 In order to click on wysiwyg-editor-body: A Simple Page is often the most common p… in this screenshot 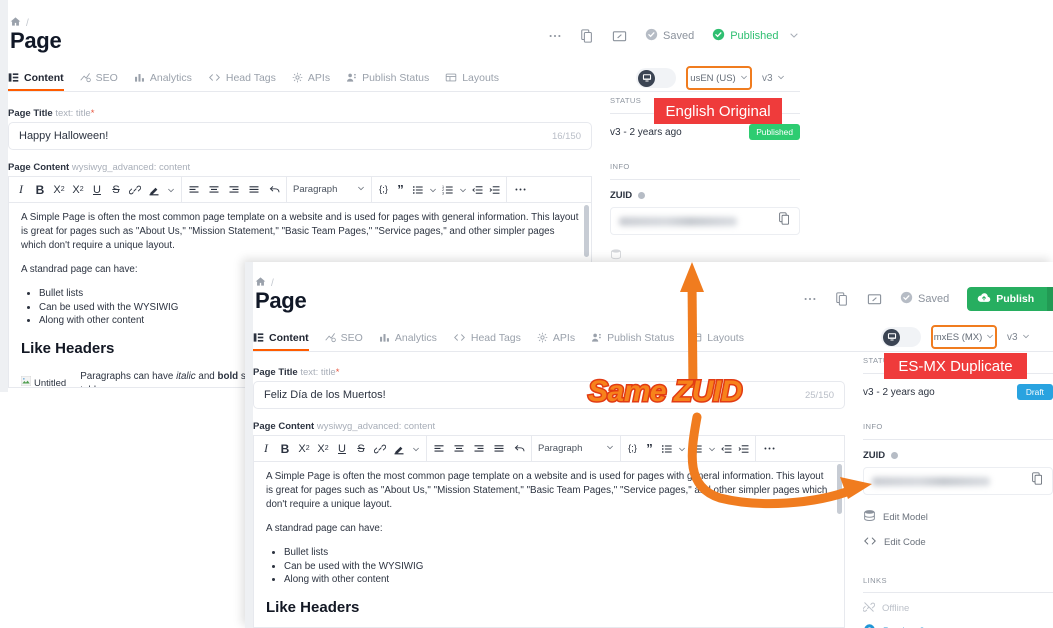, I will do `click(549, 544)`.